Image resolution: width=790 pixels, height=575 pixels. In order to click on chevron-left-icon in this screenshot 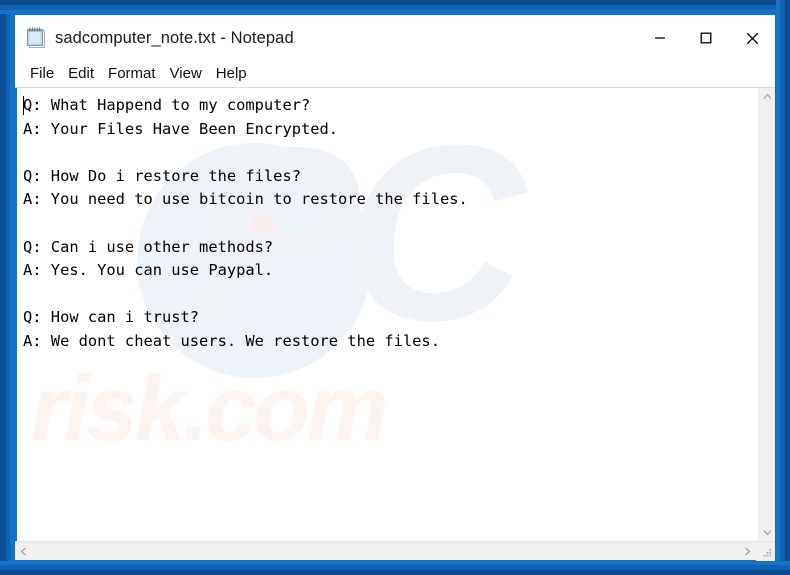, I will do `click(23, 551)`.